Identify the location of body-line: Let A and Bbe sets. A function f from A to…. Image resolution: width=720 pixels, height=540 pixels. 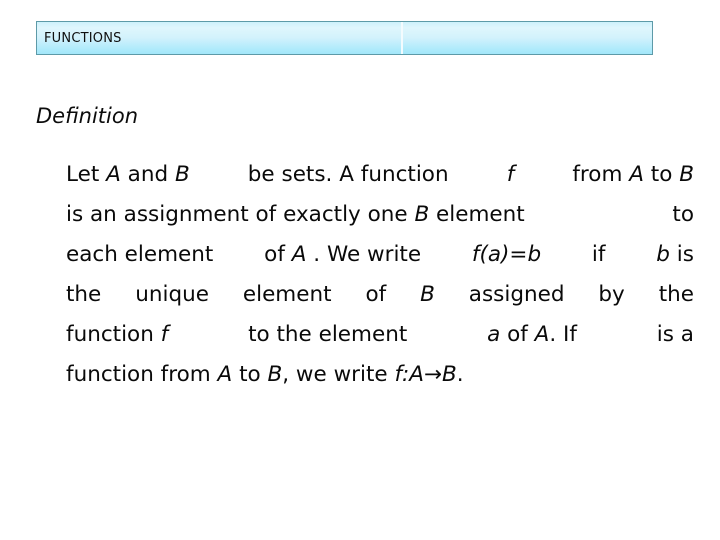
(380, 175).